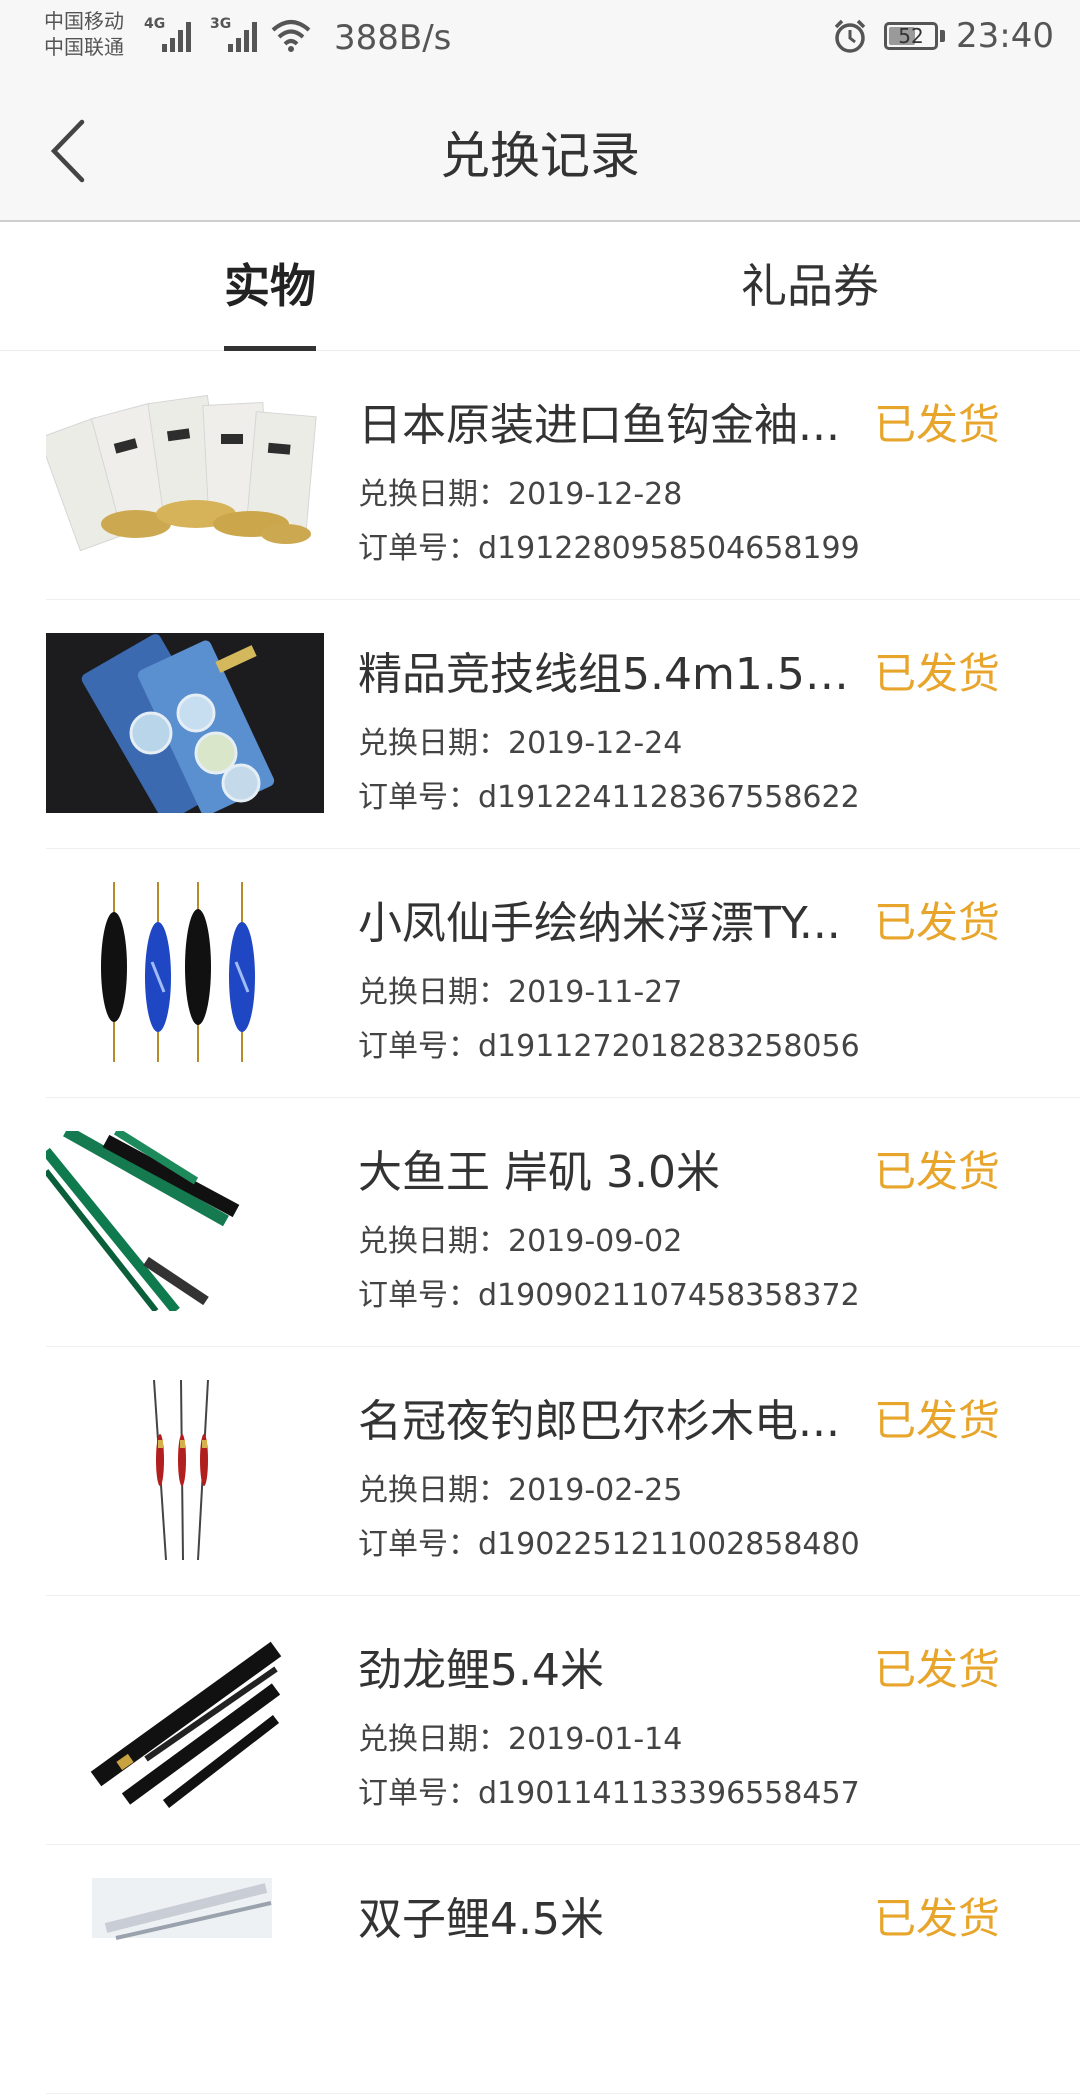 The image size is (1080, 2094). What do you see at coordinates (609, 1793) in the screenshot?
I see `order-number: 订单号：d1901141133396558457` at bounding box center [609, 1793].